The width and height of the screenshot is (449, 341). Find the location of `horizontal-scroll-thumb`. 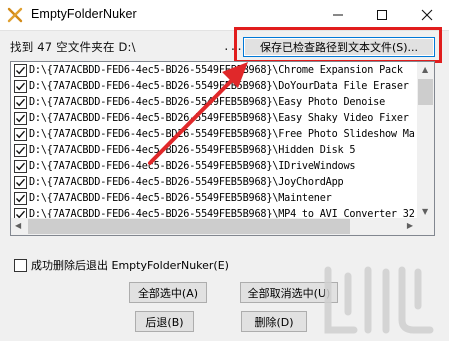

horizontal-scroll-thumb is located at coordinates (189, 226).